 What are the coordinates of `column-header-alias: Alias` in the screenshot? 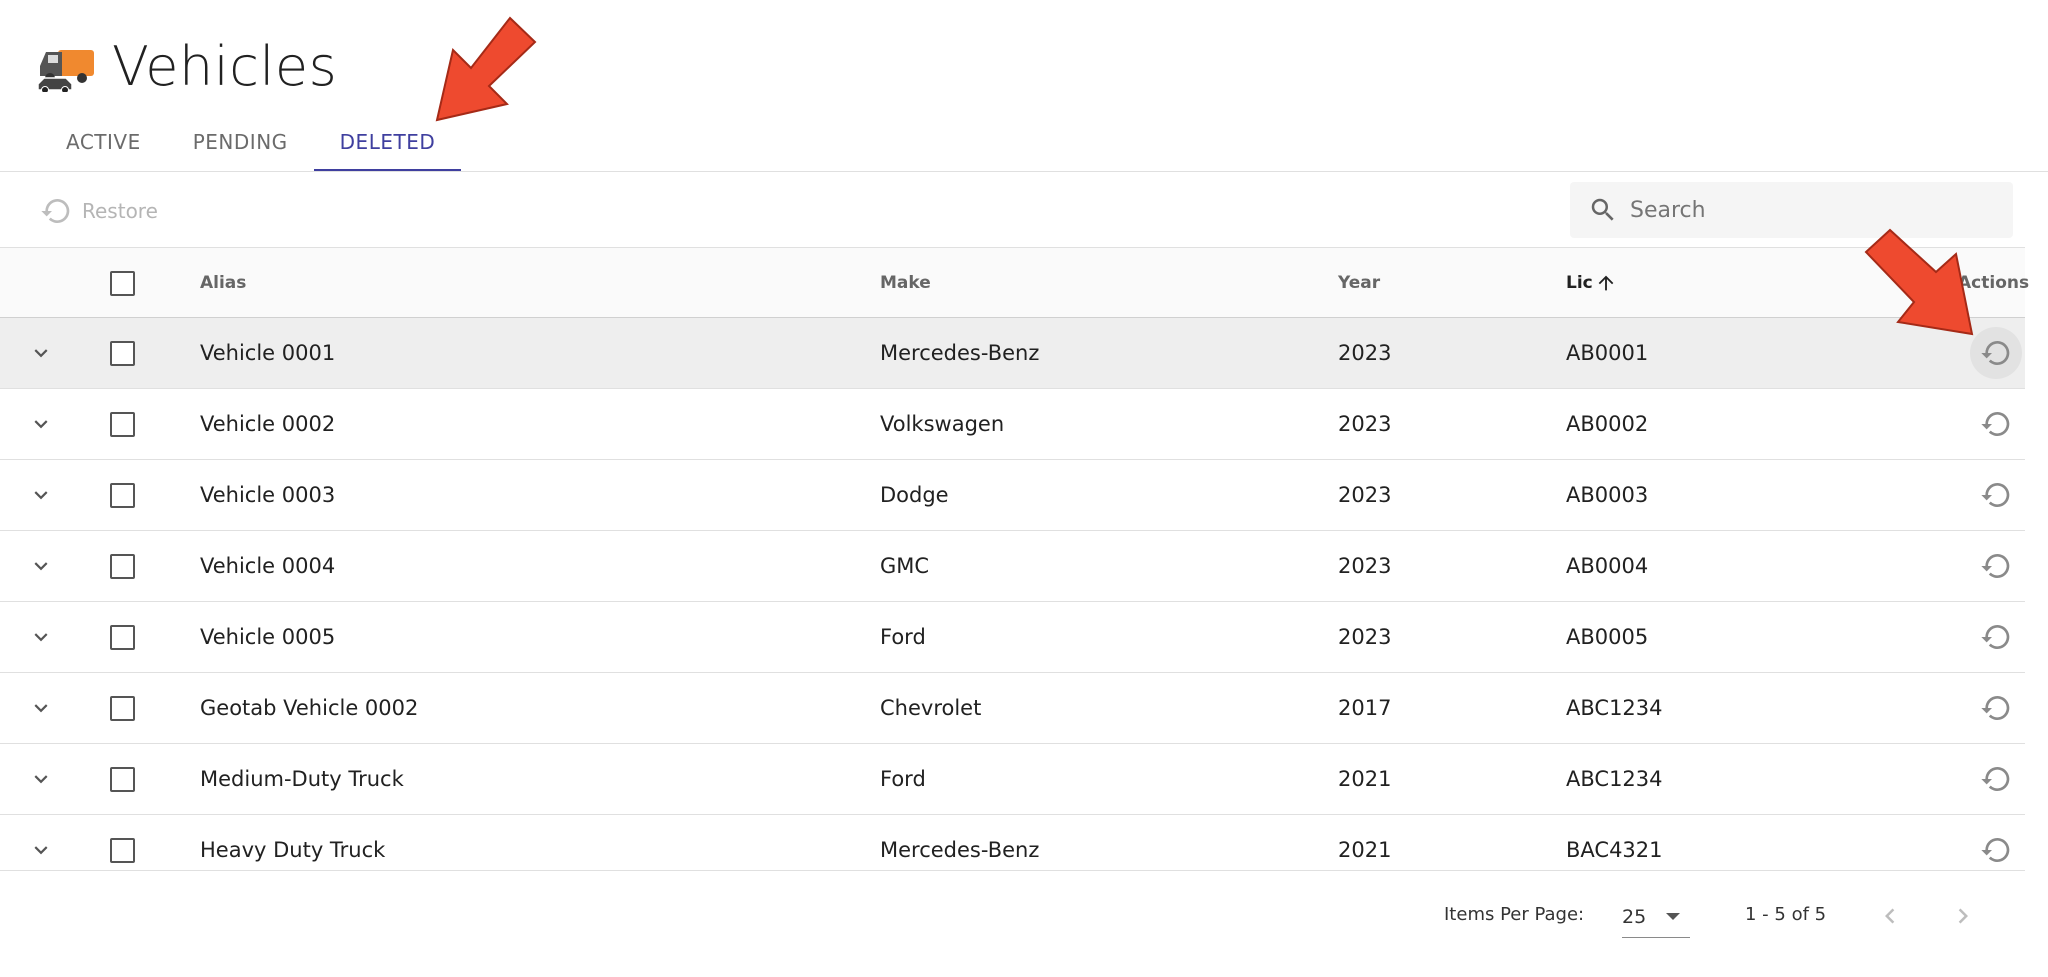 It's located at (223, 283).